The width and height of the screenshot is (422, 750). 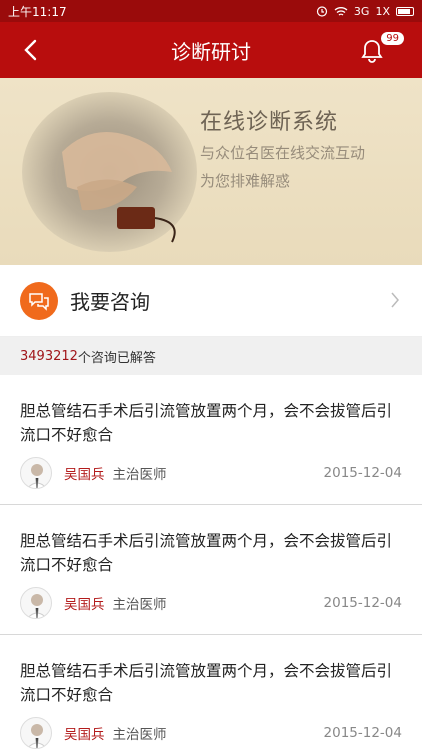 What do you see at coordinates (37, 11) in the screenshot?
I see `status-time: 上午11:17` at bounding box center [37, 11].